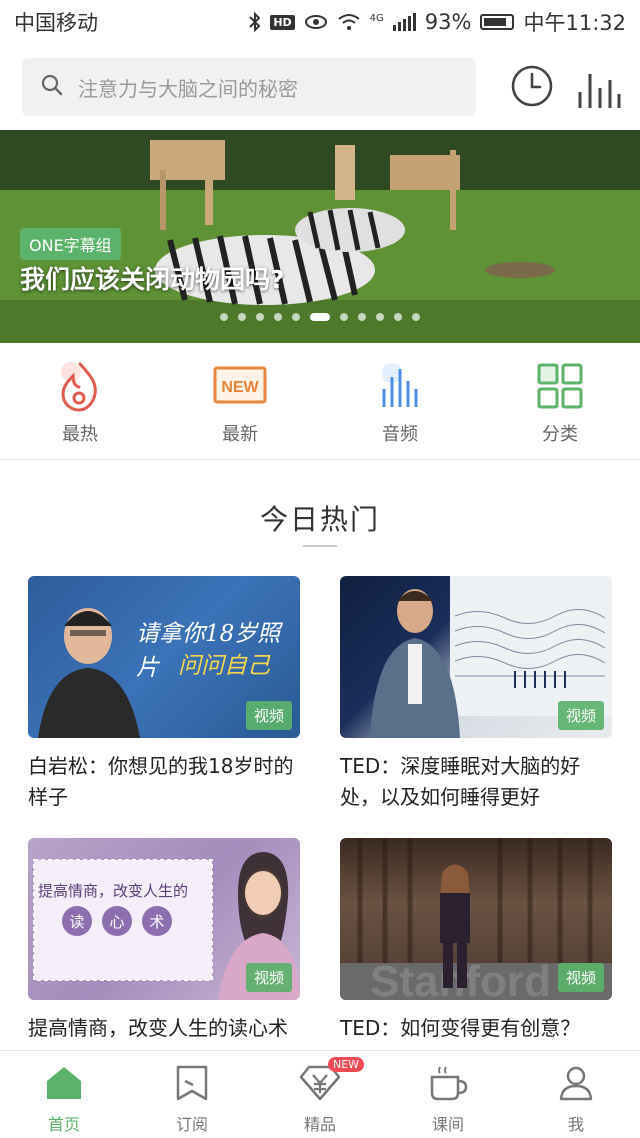  I want to click on new-icon: NEW, so click(240, 386).